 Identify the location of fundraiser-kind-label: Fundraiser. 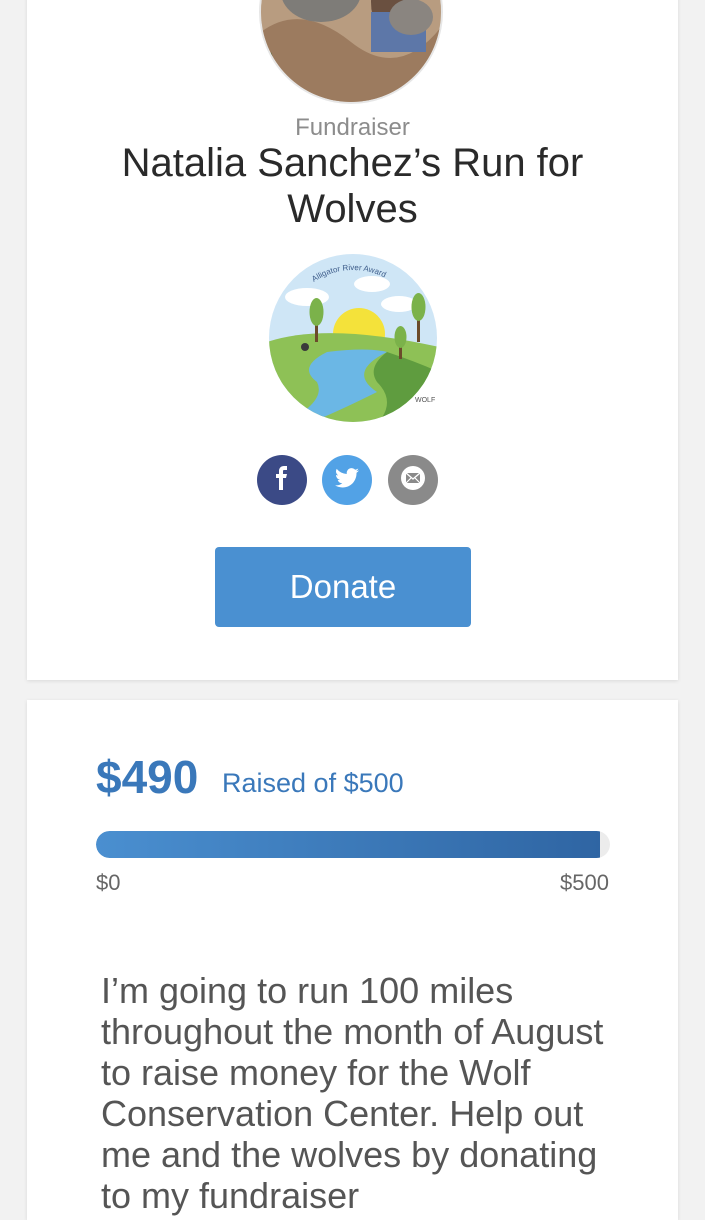
(352, 127).